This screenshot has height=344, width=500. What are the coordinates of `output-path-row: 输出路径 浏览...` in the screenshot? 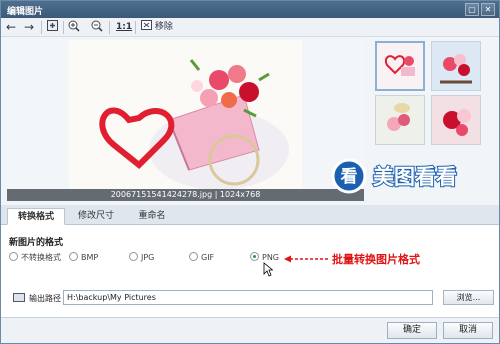 It's located at (252, 298).